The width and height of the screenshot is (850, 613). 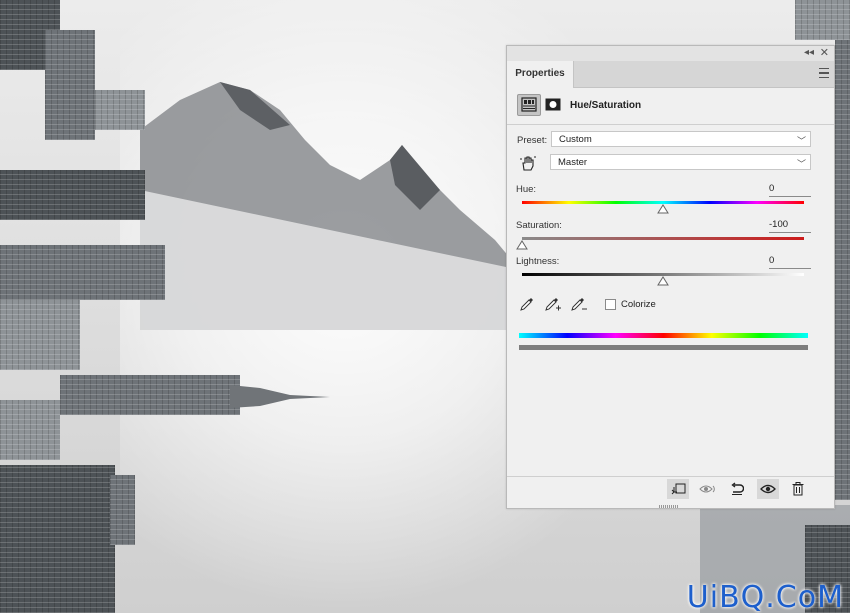 What do you see at coordinates (573, 162) in the screenshot?
I see `channel-value: Master` at bounding box center [573, 162].